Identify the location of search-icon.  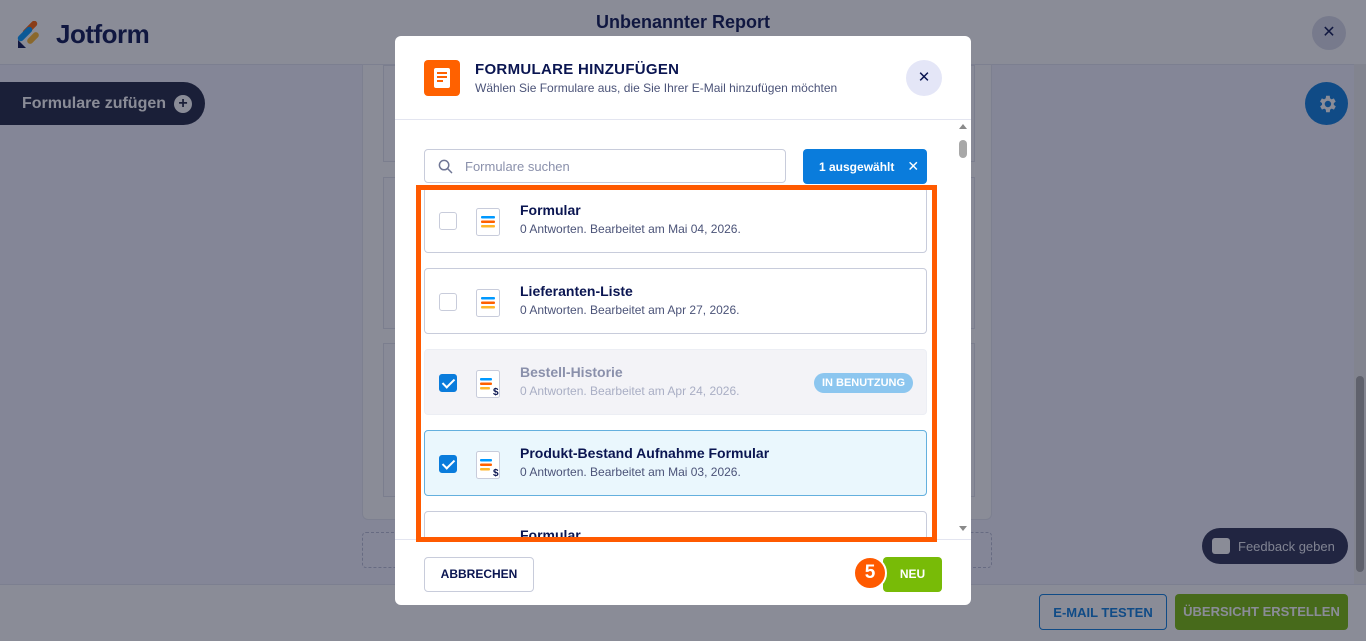
(445, 166).